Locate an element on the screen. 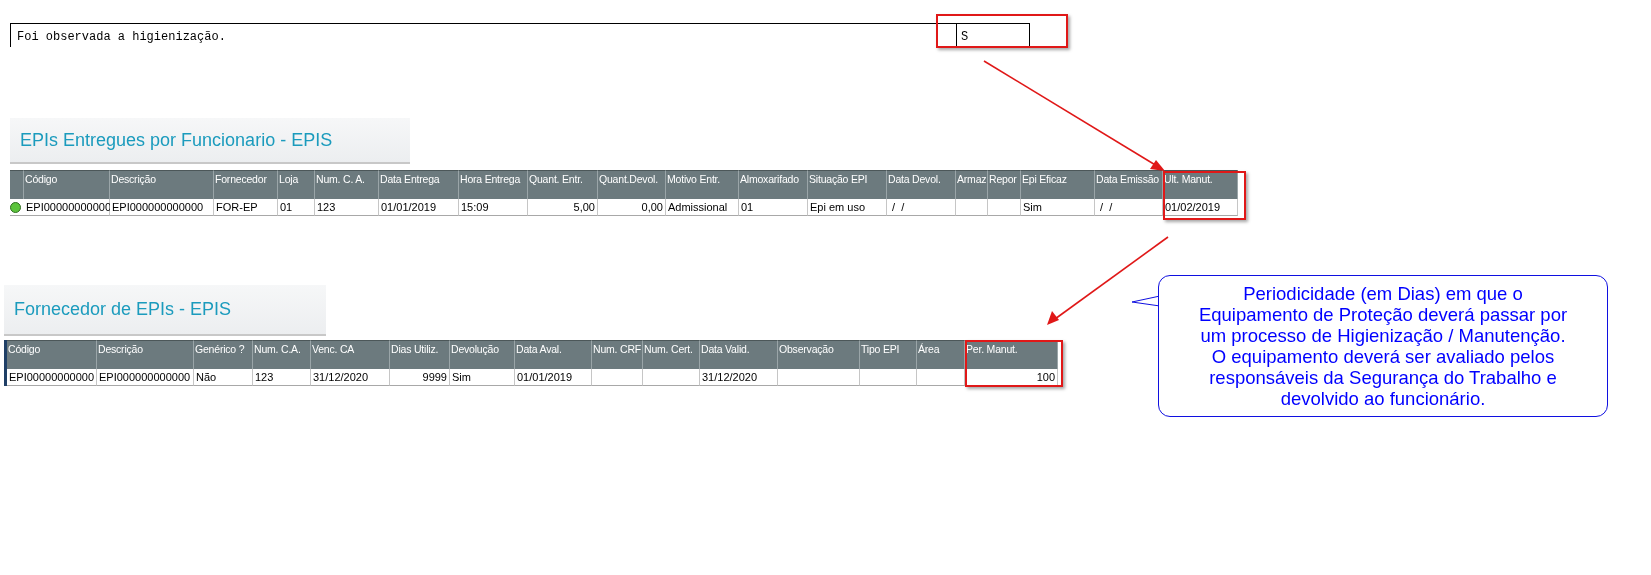 This screenshot has width=1651, height=575. column-header: Observação is located at coordinates (819, 354).